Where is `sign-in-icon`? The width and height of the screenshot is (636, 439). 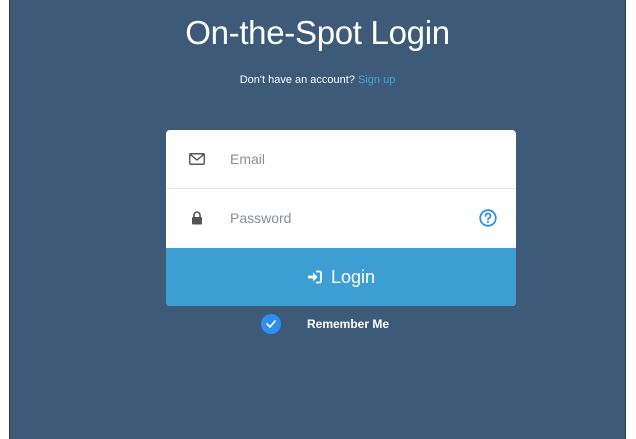 sign-in-icon is located at coordinates (315, 277).